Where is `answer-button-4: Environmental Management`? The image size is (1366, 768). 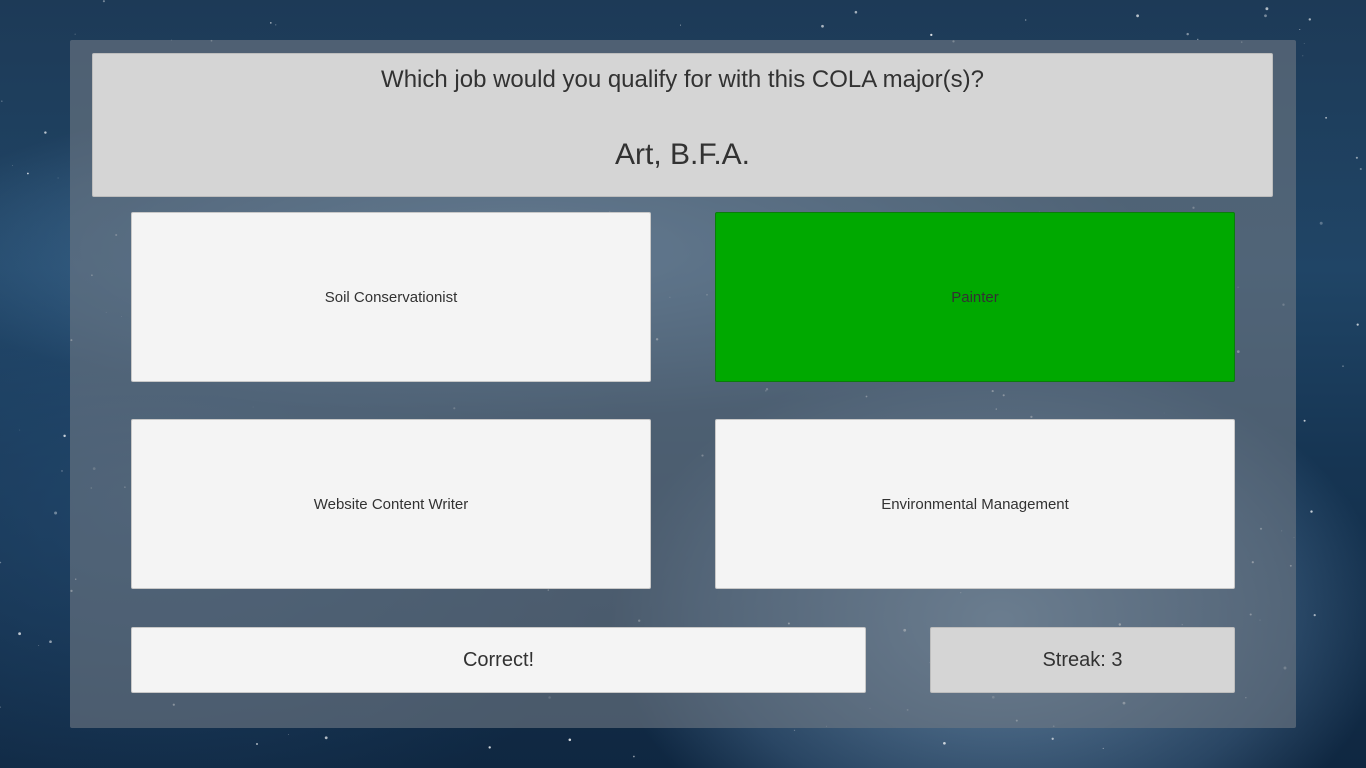
answer-button-4: Environmental Management is located at coordinates (975, 504).